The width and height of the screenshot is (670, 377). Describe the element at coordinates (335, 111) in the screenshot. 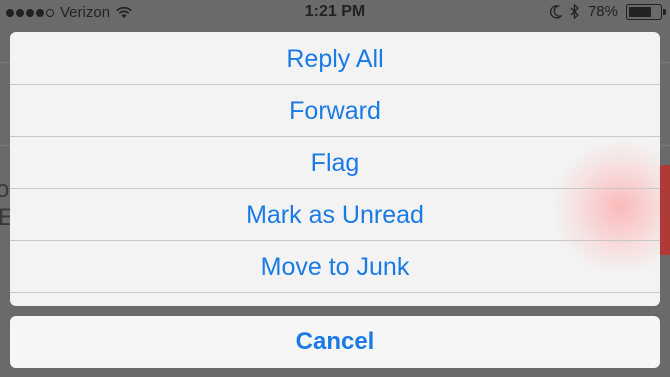

I see `forward-button: Forward` at that location.